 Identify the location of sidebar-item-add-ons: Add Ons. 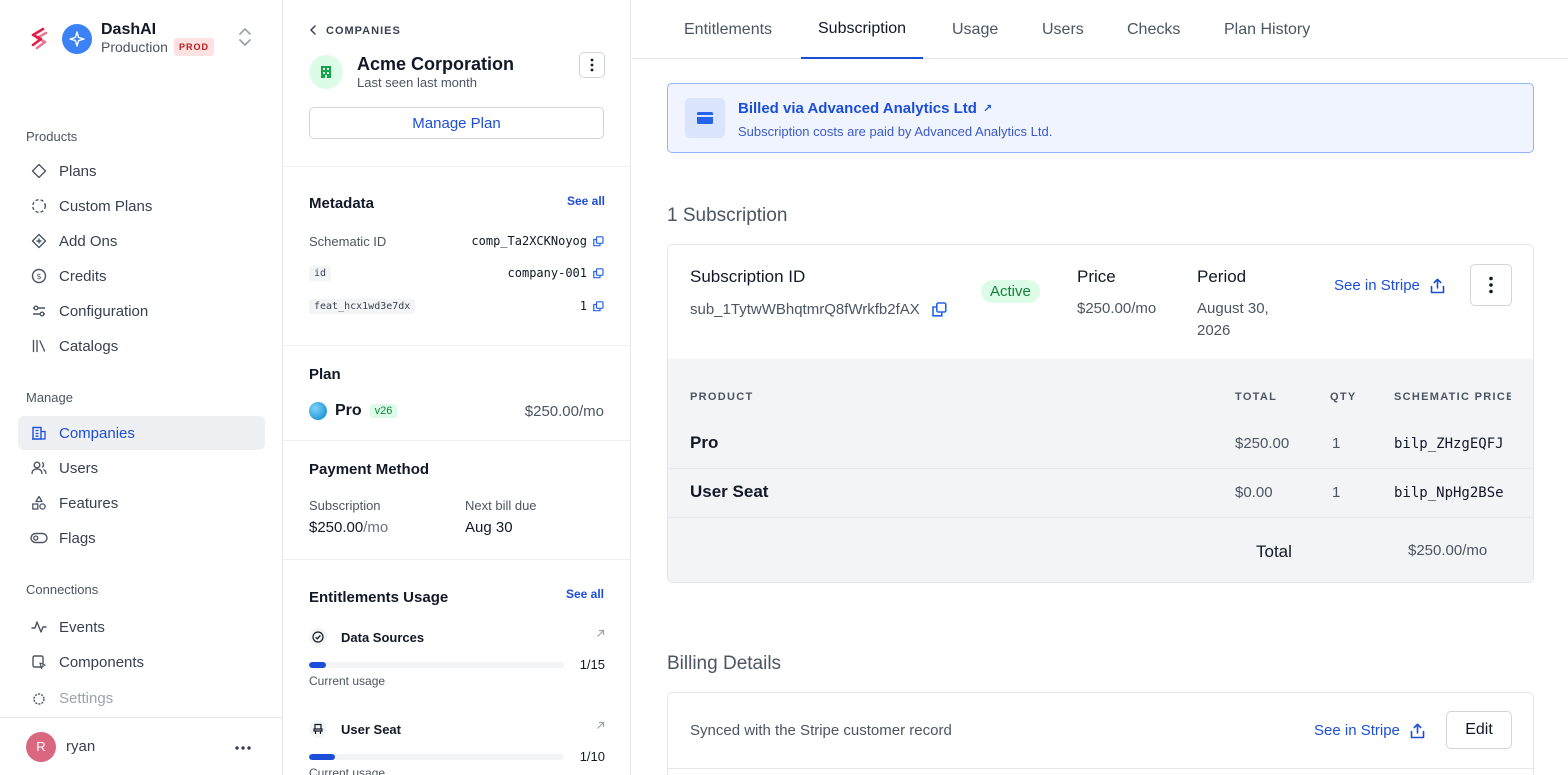
(141, 241).